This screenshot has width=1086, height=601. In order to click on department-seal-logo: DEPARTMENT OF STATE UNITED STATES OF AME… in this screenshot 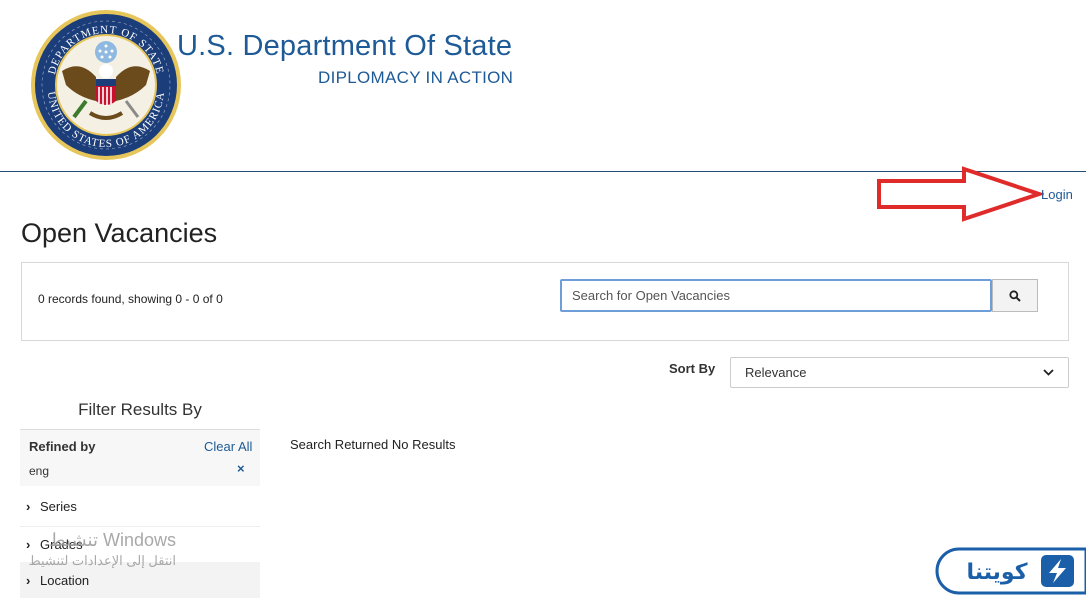, I will do `click(106, 85)`.